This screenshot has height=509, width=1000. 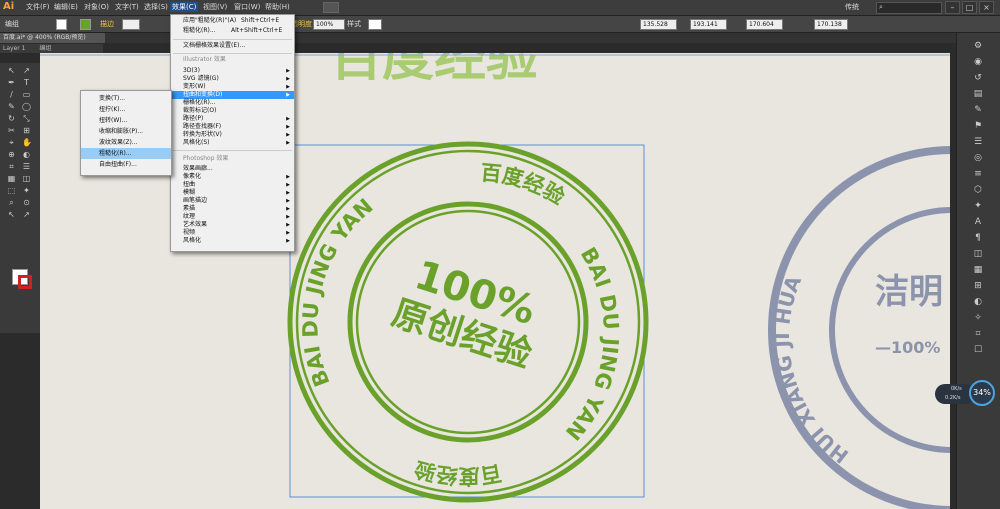 I want to click on menu-item-ps-stylize: 风格化 ▶, so click(x=232, y=241).